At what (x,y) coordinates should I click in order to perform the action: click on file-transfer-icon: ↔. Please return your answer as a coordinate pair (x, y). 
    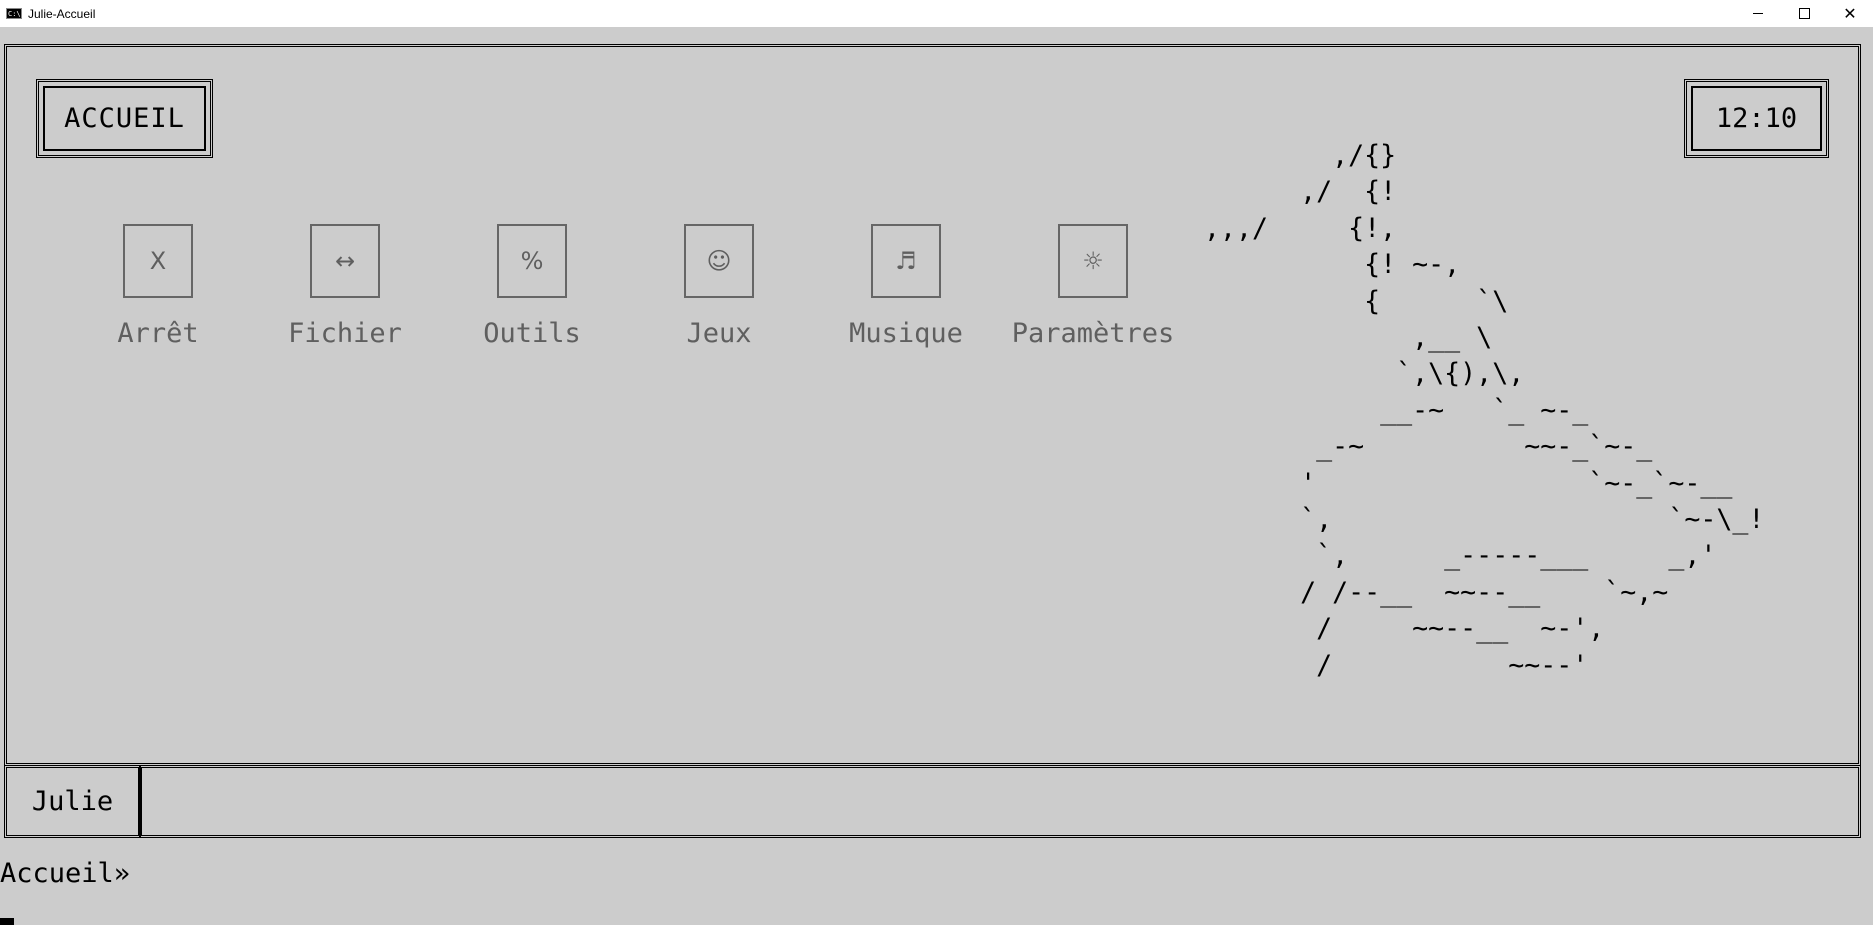
    Looking at the image, I should click on (345, 261).